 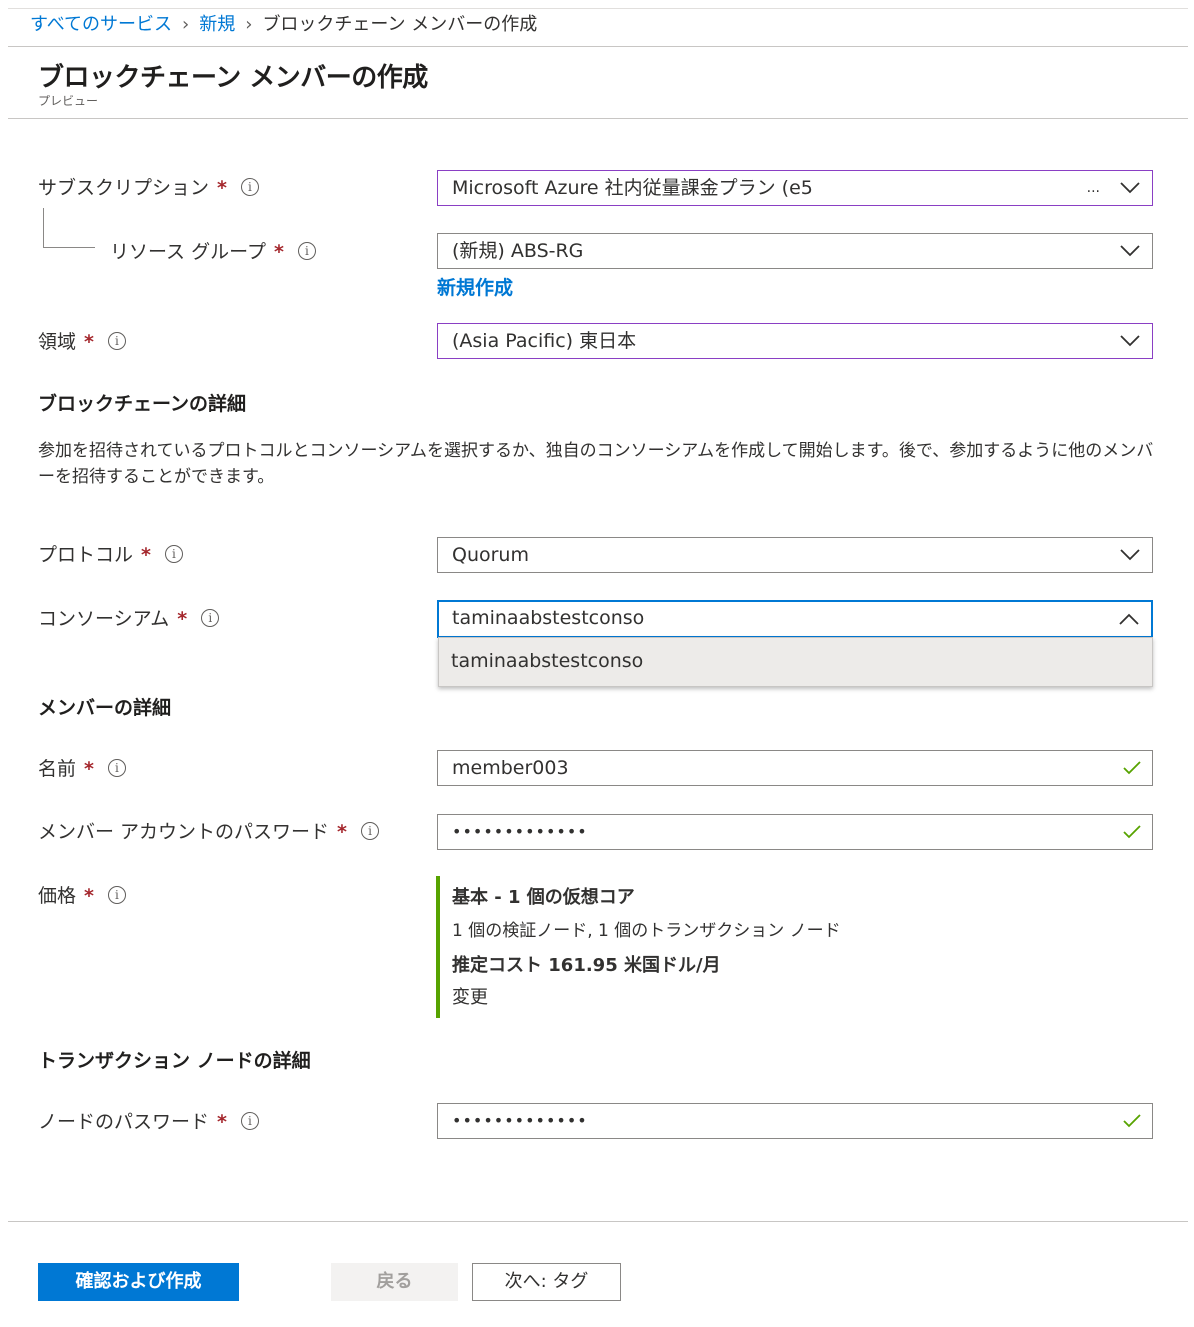 I want to click on pricing-accent-bar, so click(x=438, y=947).